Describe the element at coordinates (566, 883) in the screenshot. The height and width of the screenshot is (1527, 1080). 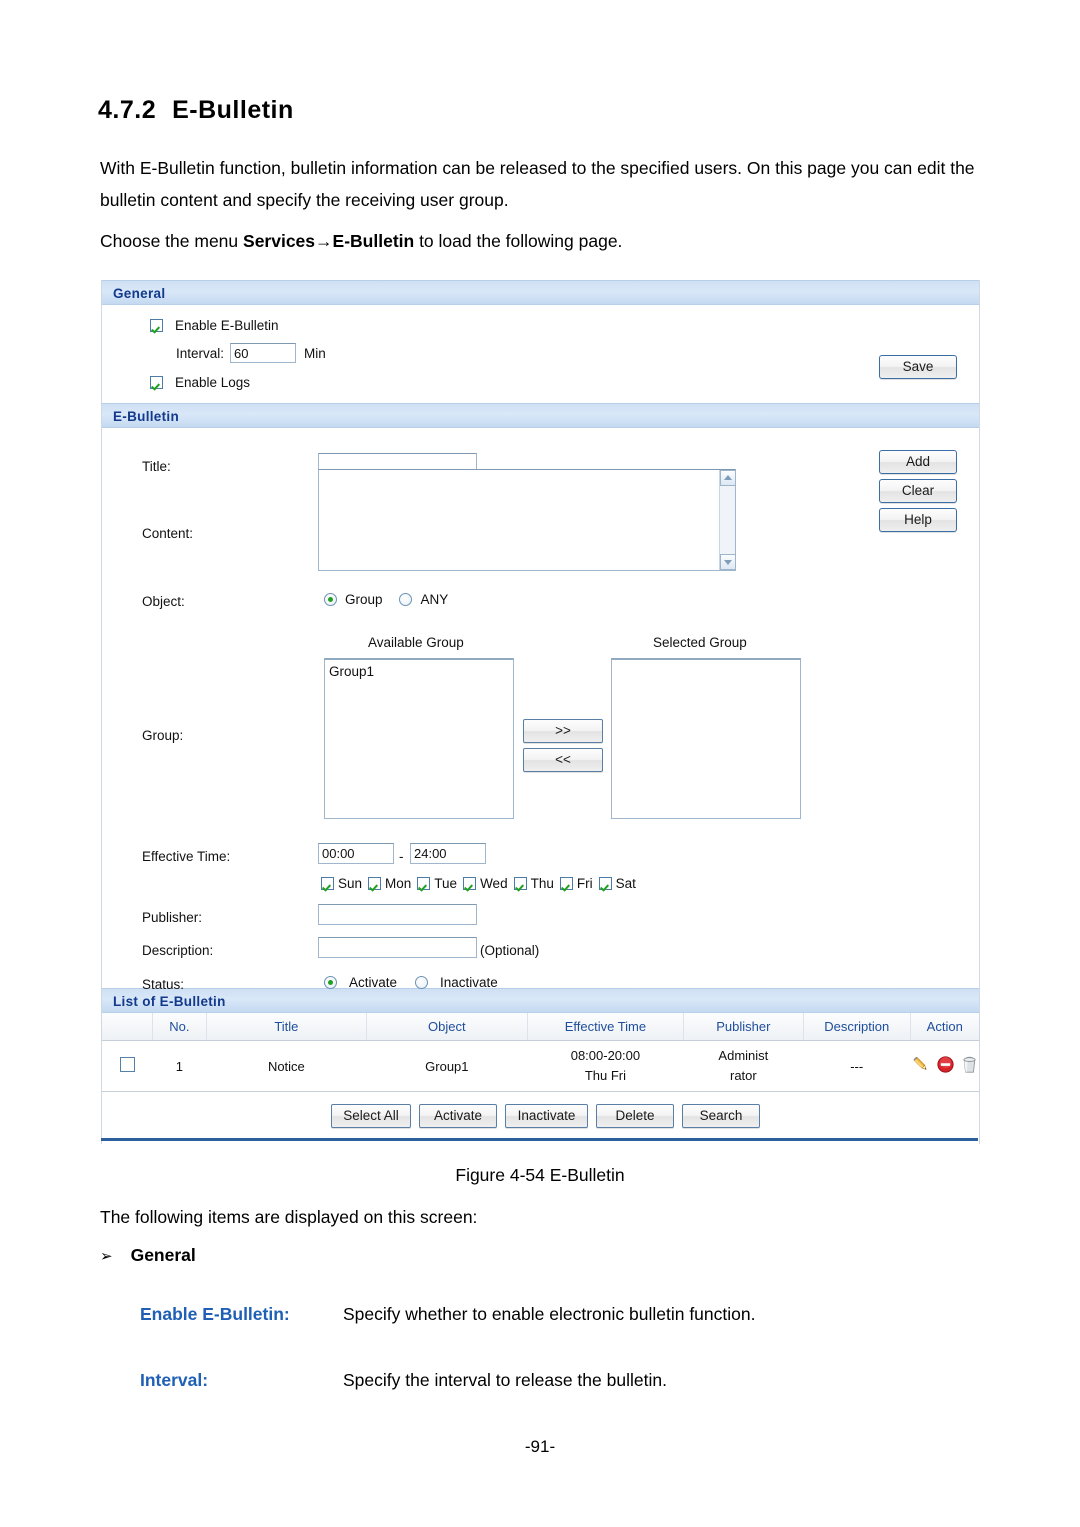
I see `day-checkbox-fri` at that location.